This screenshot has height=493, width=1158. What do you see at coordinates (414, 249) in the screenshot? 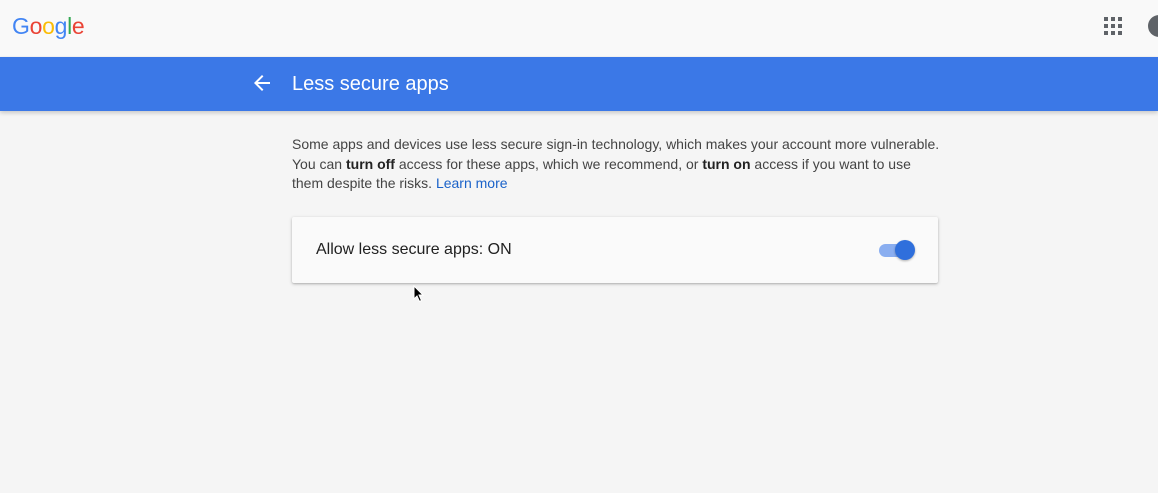
I see `setting-label: Allow less secure apps: ON` at bounding box center [414, 249].